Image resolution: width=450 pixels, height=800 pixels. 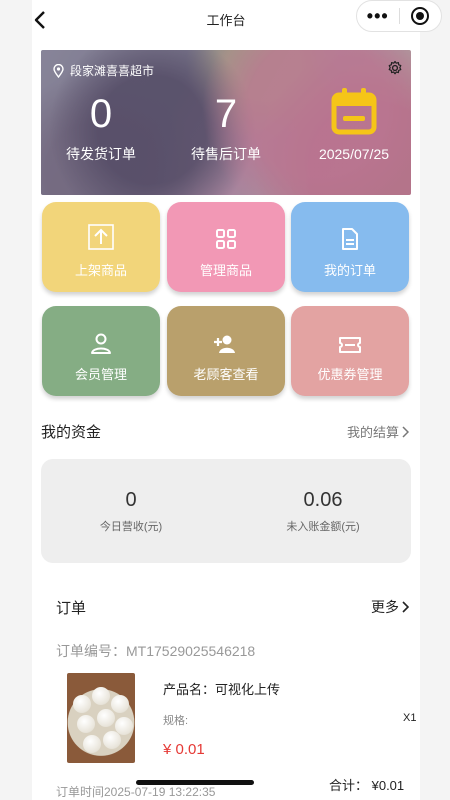 I want to click on upload-icon, so click(x=101, y=237).